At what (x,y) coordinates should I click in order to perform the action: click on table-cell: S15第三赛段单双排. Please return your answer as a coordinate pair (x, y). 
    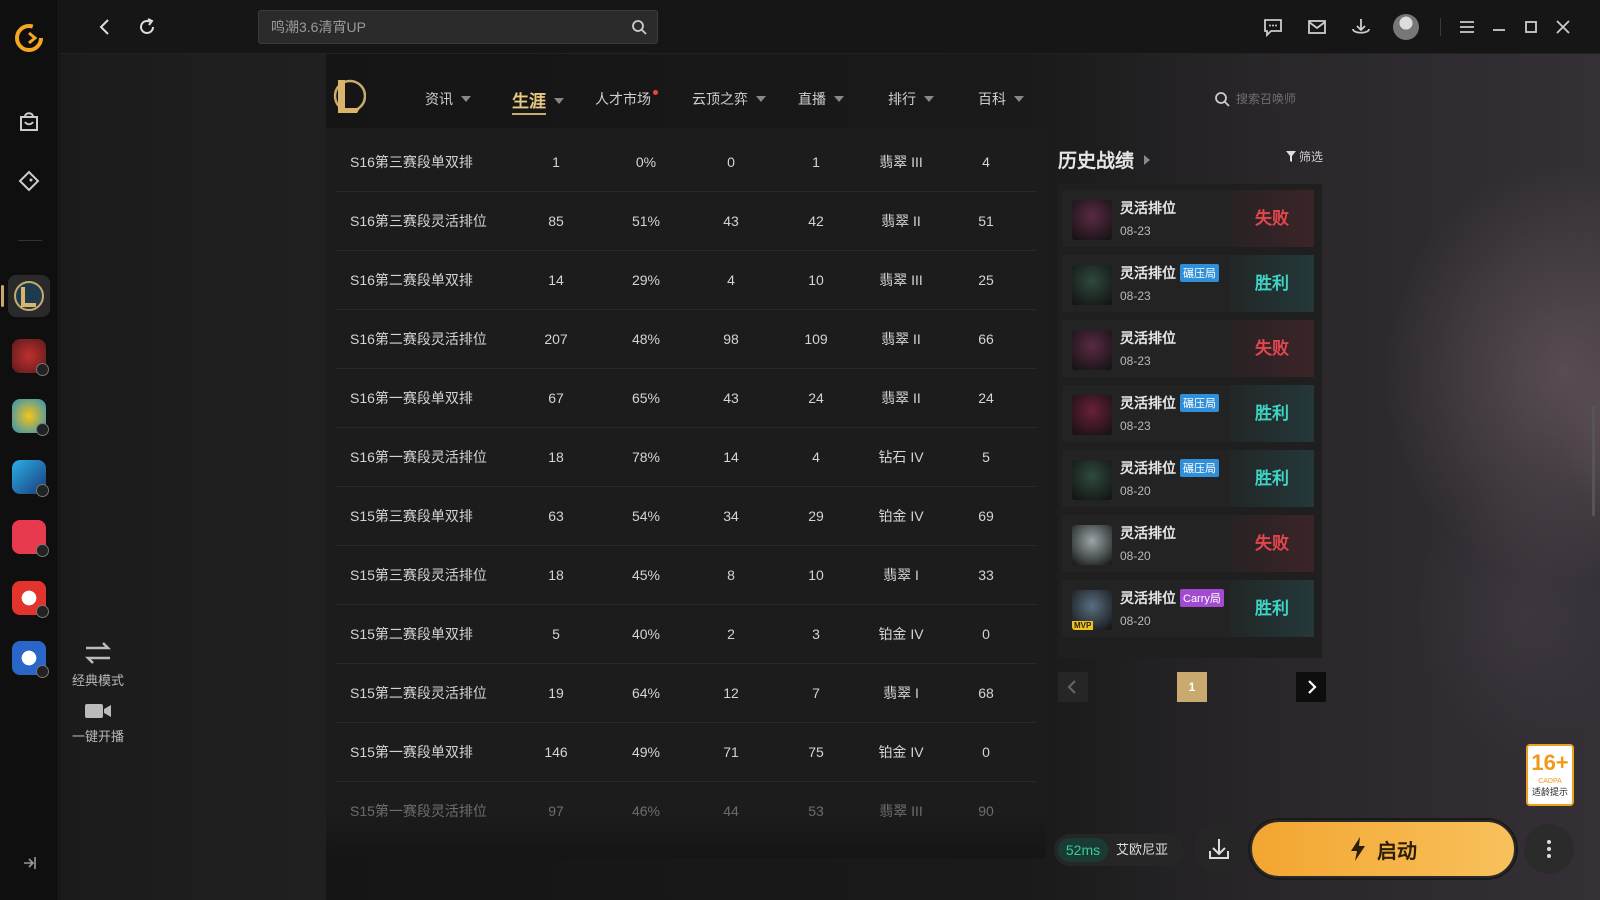
    Looking at the image, I should click on (411, 516).